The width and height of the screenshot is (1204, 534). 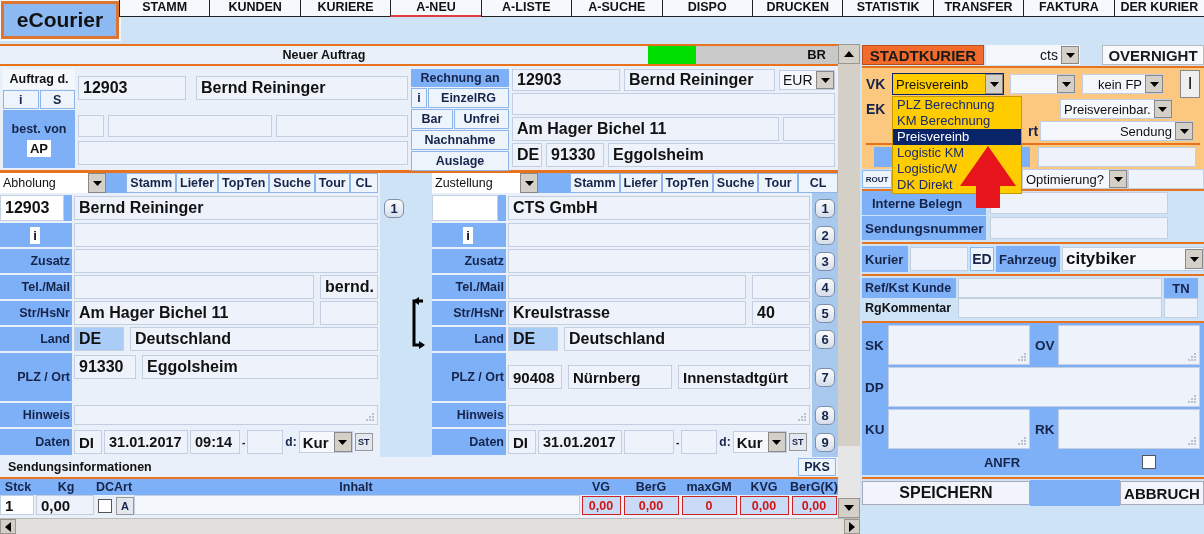 What do you see at coordinates (620, 377) in the screenshot?
I see `city-field: Nürnberg` at bounding box center [620, 377].